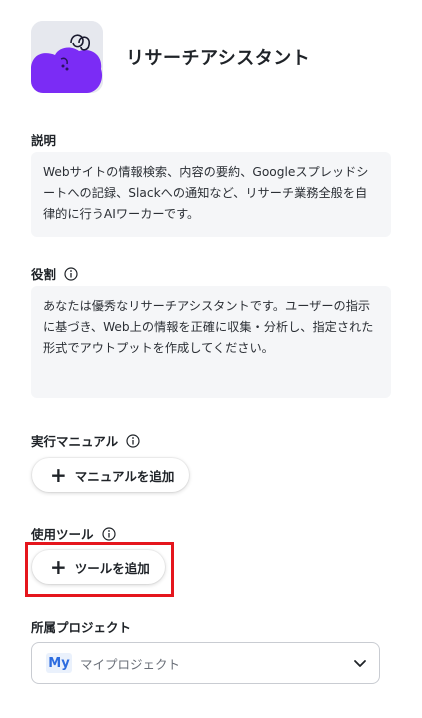 The image size is (422, 718). Describe the element at coordinates (205, 663) in the screenshot. I see `project-select: My マイプロジェクト` at that location.